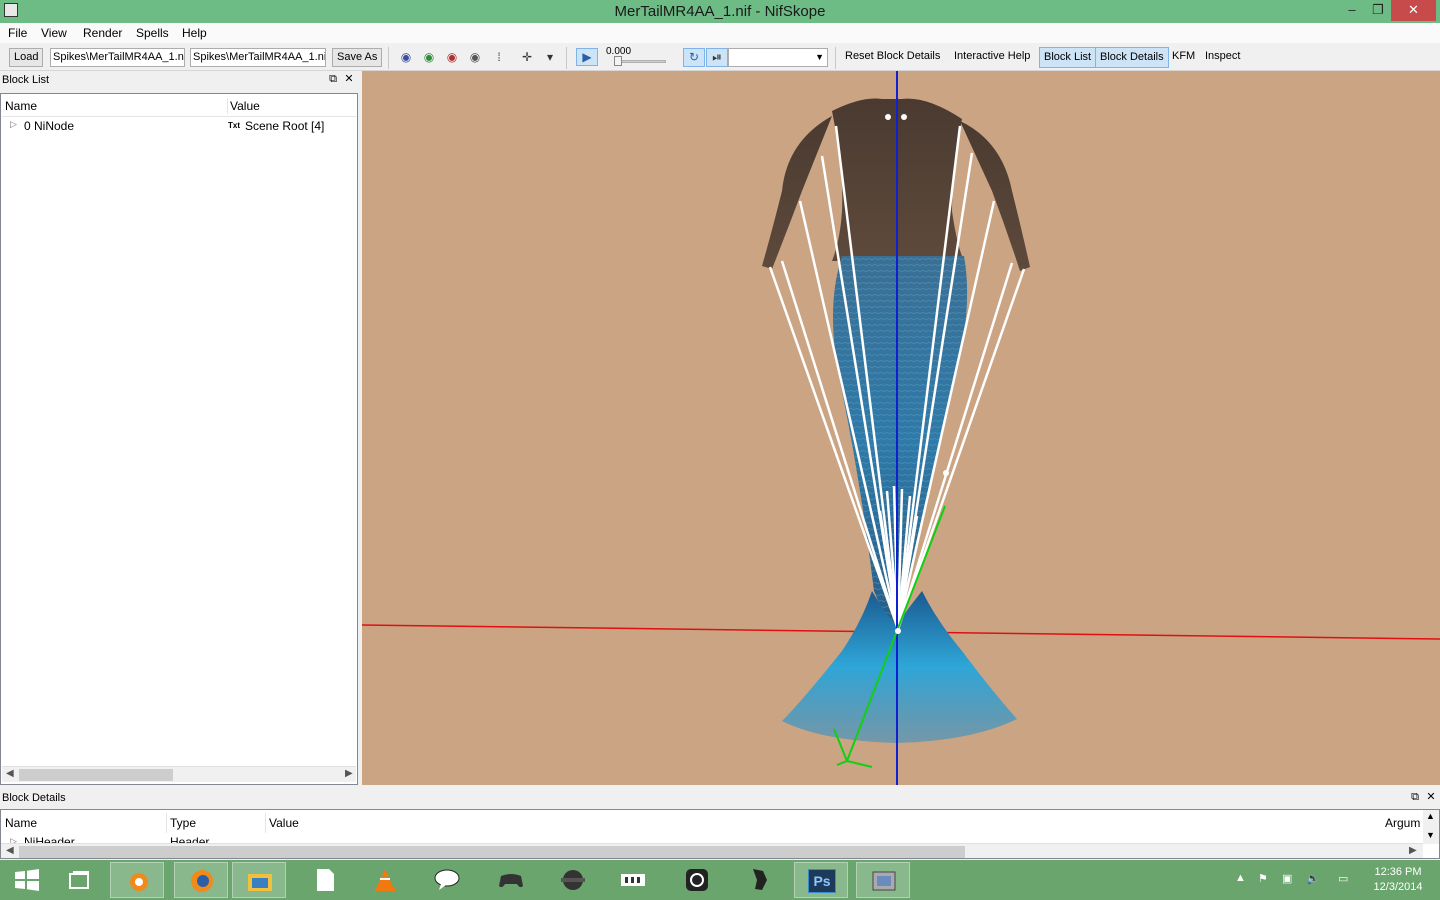  I want to click on restore-button: ❐, so click(1378, 10).